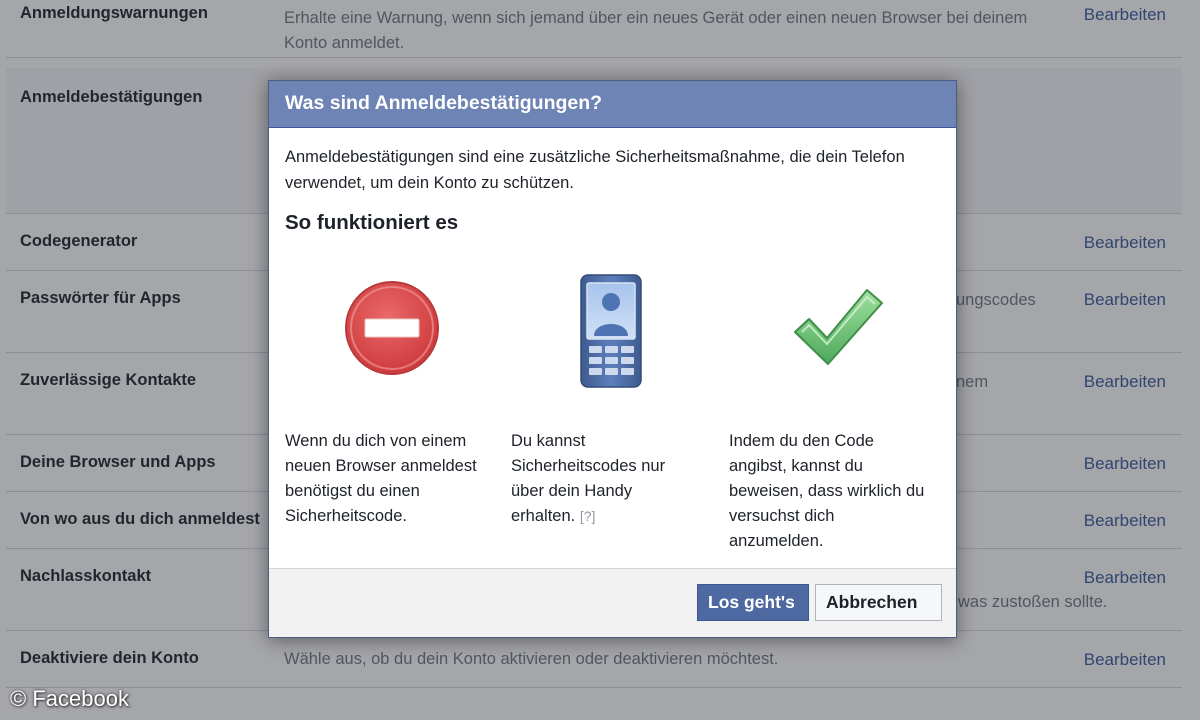 The height and width of the screenshot is (720, 1200). I want to click on dialog-footer: Los geht's Abbrechen, so click(612, 602).